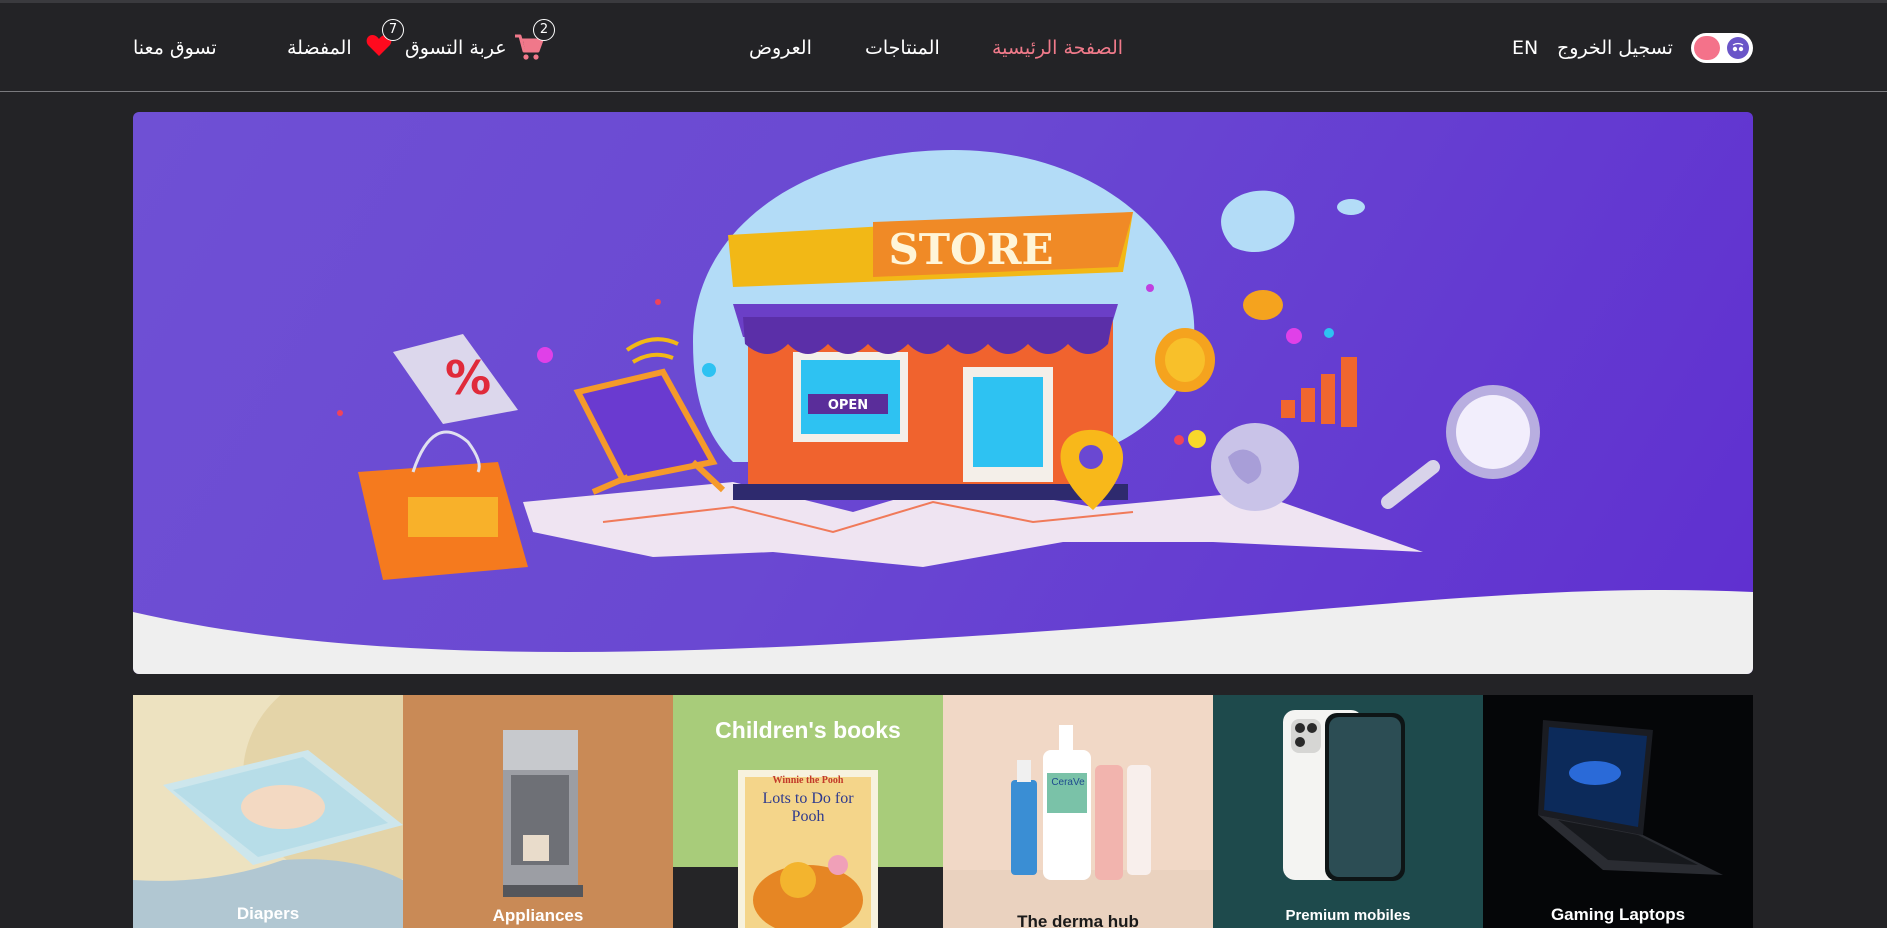  I want to click on open-sign: OPEN, so click(848, 405).